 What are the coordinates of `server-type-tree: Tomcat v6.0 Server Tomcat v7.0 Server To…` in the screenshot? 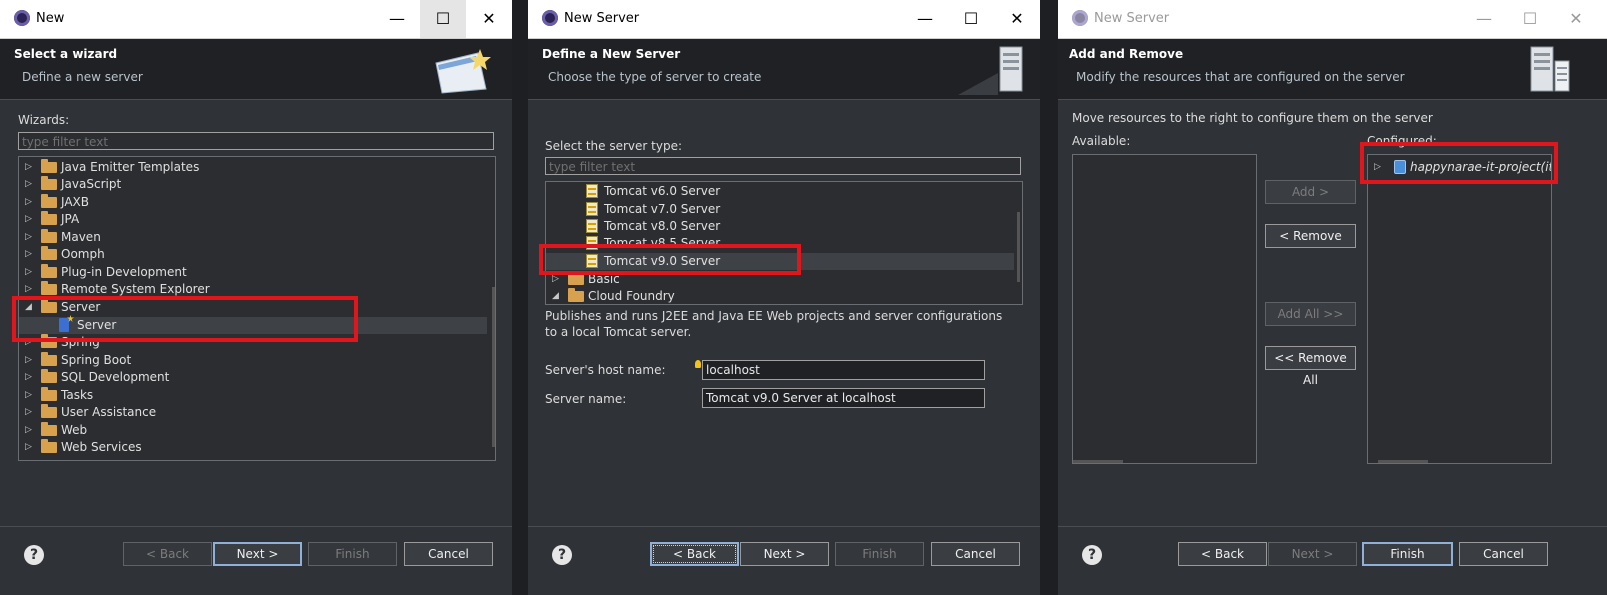 It's located at (784, 243).